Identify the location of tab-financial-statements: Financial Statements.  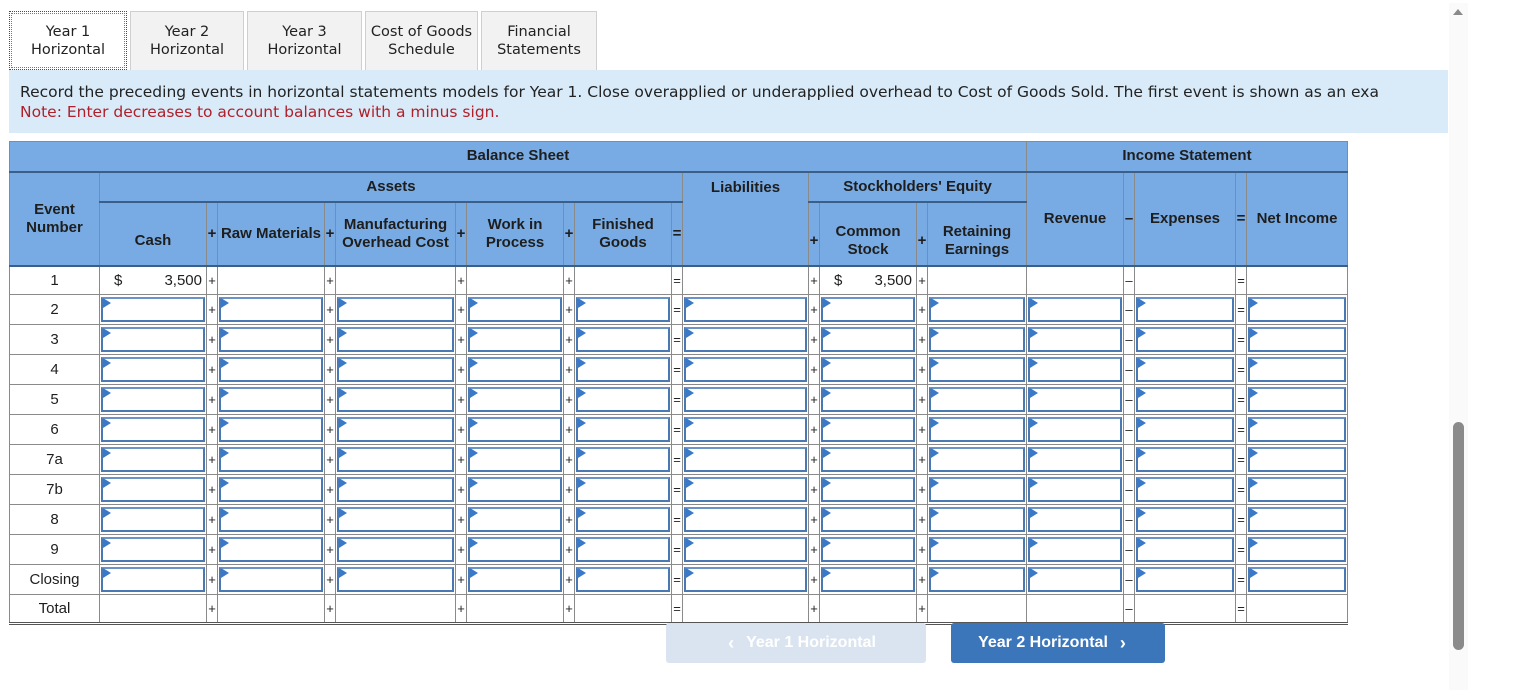
(539, 40).